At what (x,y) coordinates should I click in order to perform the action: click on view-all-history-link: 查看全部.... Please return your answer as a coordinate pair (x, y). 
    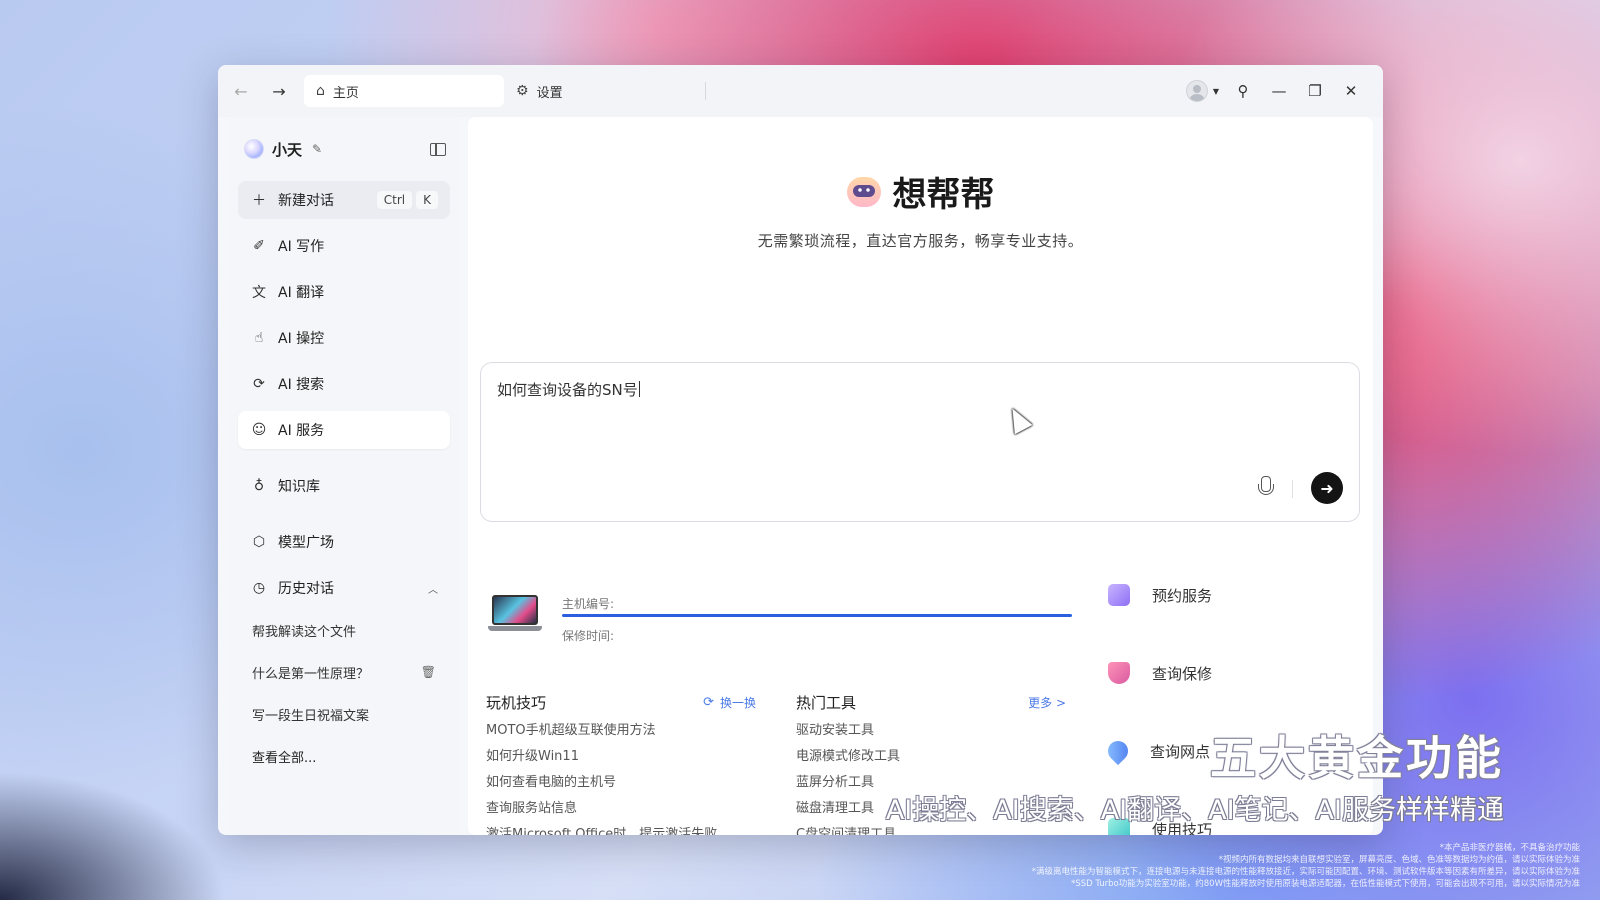
    Looking at the image, I should click on (344, 756).